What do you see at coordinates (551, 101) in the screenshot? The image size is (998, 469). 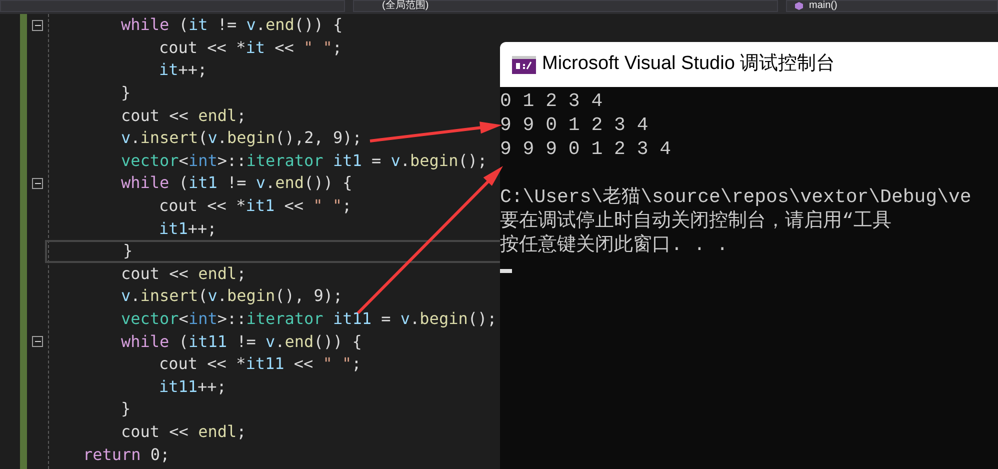 I see `console-line: 0 1 2 3 4` at bounding box center [551, 101].